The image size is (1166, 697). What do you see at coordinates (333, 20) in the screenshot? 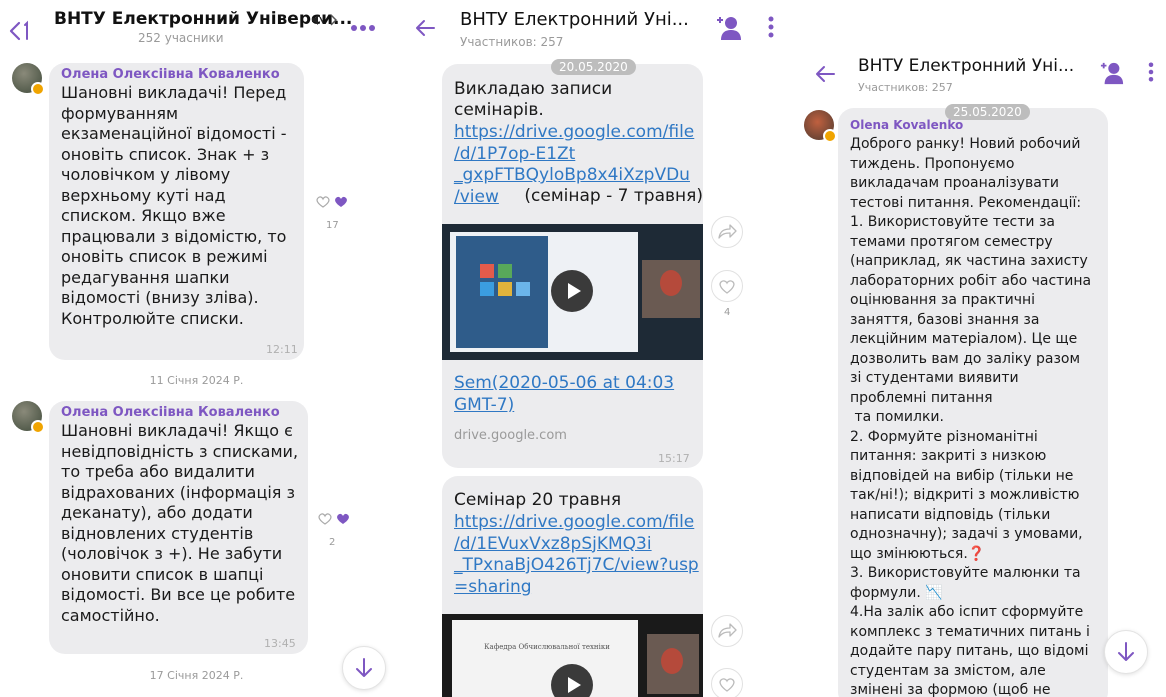
I see `chevron-right-icon` at bounding box center [333, 20].